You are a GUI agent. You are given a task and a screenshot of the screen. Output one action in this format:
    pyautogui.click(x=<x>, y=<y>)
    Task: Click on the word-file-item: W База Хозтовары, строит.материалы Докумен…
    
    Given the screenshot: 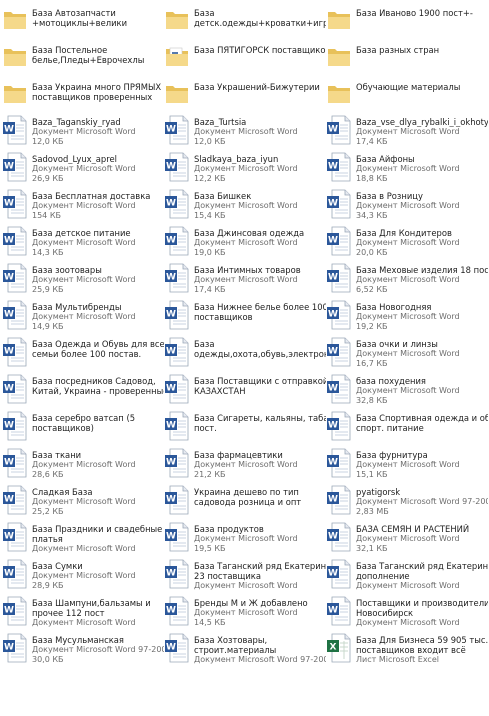 What is the action you would take?
    pyautogui.click(x=245, y=649)
    